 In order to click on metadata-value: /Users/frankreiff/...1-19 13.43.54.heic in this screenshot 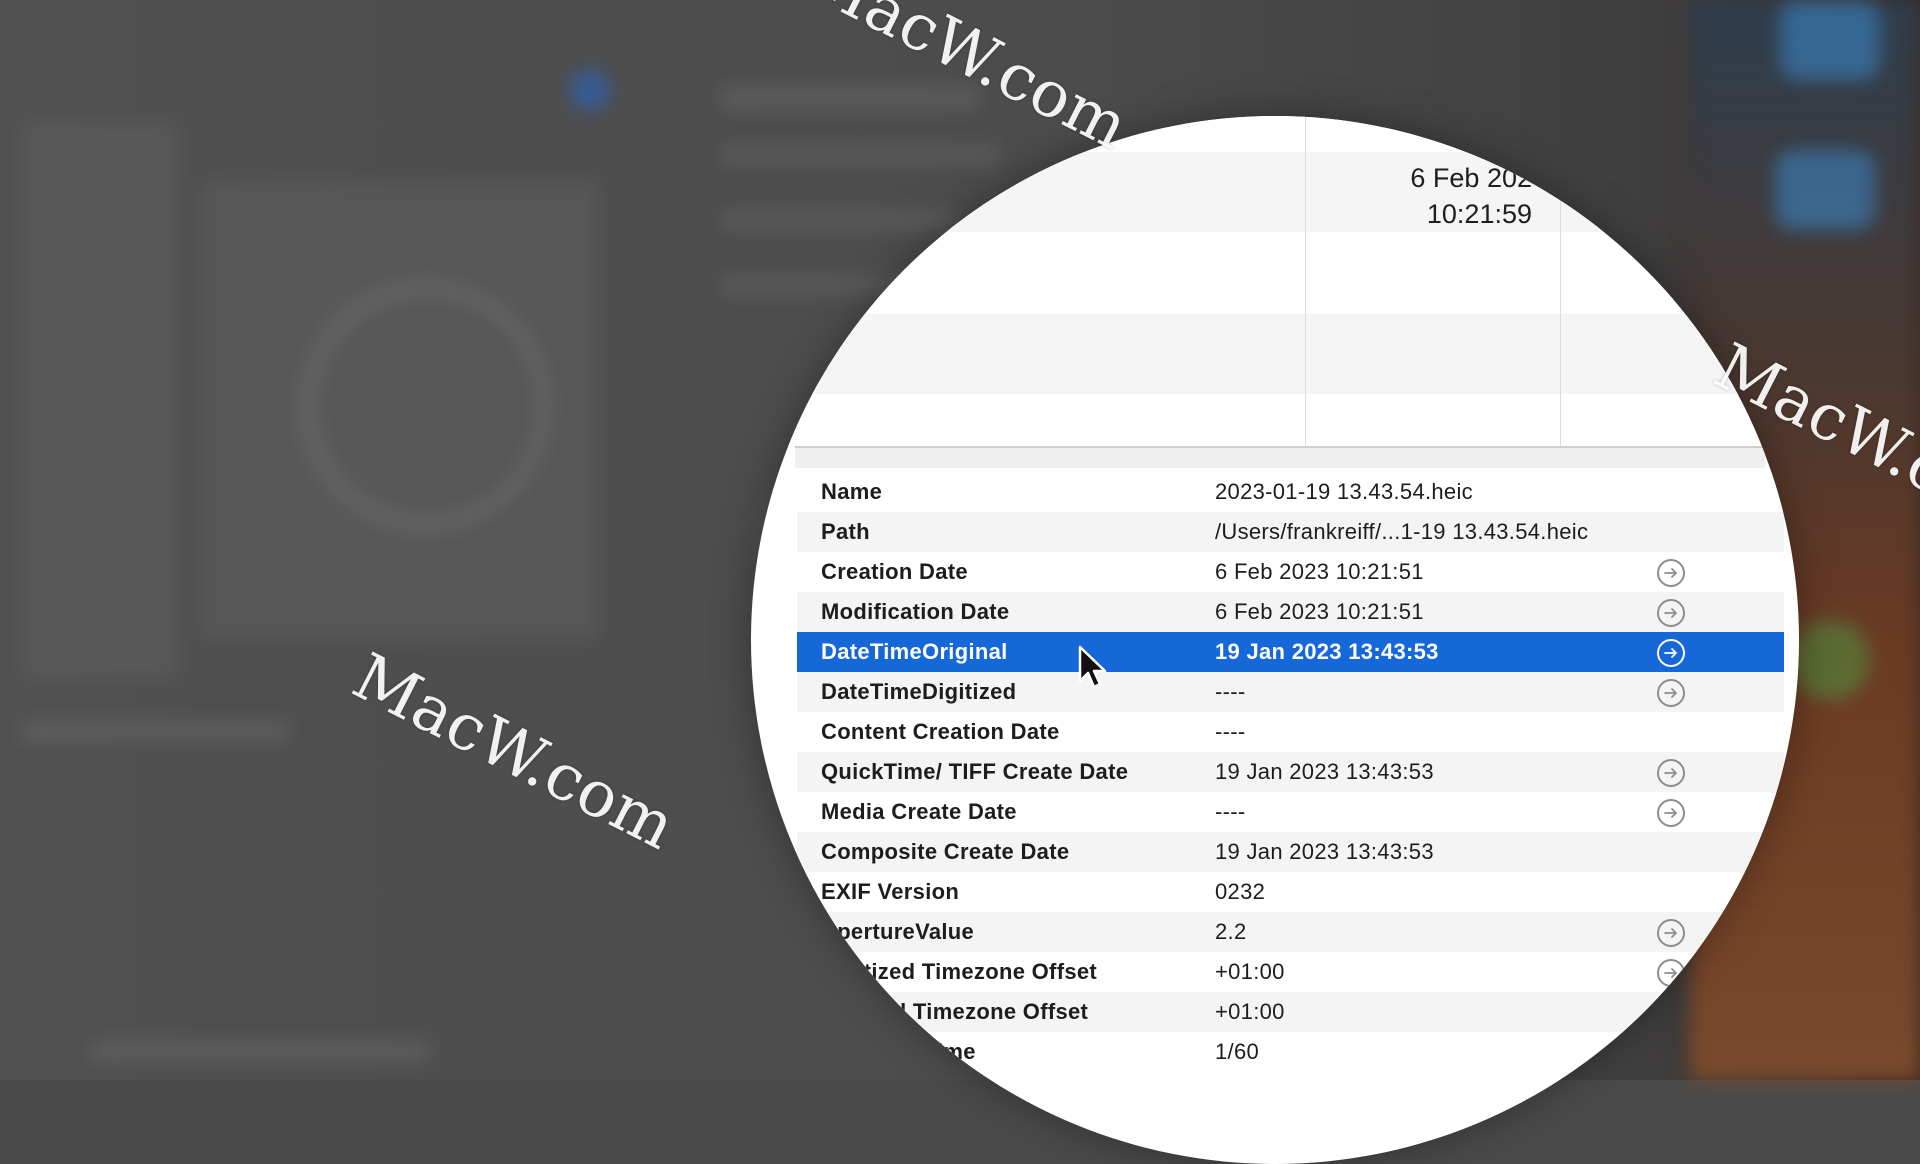, I will do `click(1402, 531)`.